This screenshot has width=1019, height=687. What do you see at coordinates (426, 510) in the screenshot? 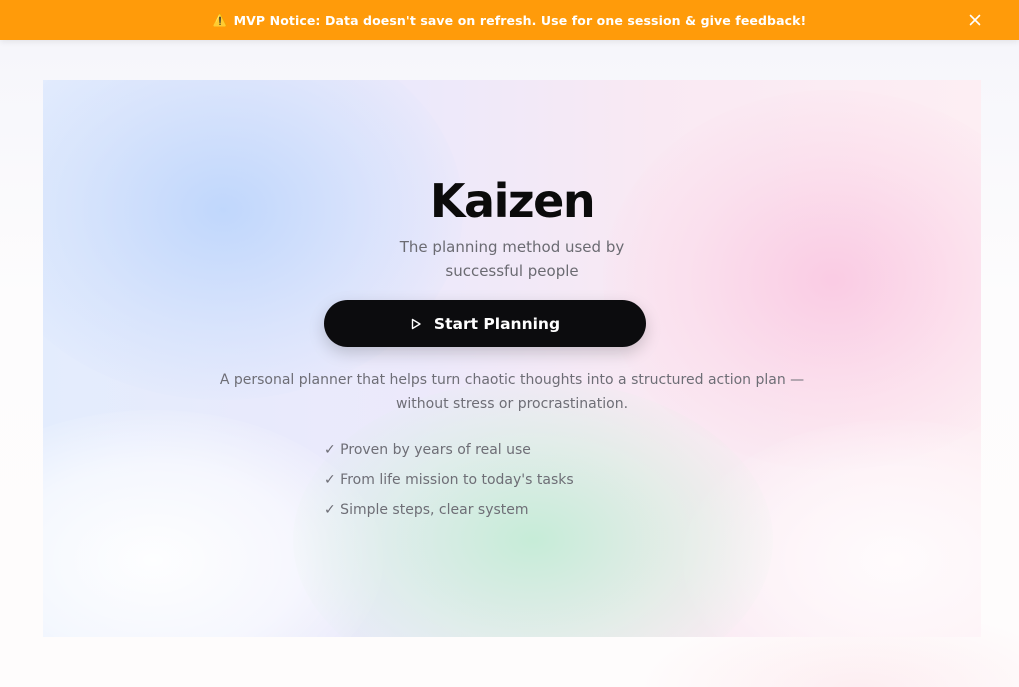
I see `feature-item: ✓ Simple steps, clear system` at bounding box center [426, 510].